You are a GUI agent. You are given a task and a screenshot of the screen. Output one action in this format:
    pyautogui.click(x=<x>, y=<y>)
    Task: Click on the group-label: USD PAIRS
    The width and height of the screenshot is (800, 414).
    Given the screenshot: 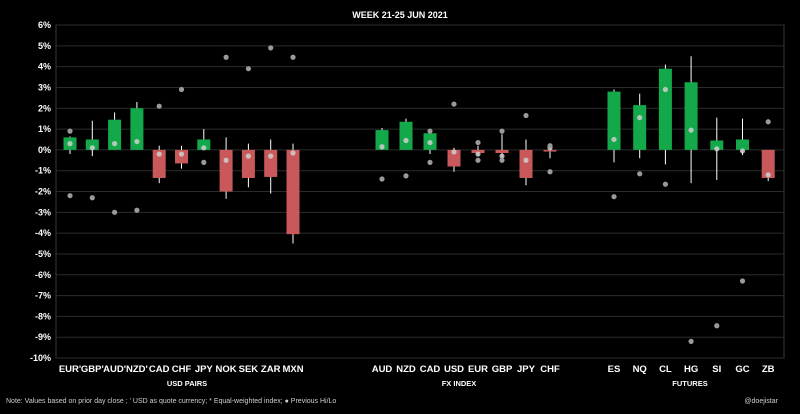 What is the action you would take?
    pyautogui.click(x=187, y=383)
    